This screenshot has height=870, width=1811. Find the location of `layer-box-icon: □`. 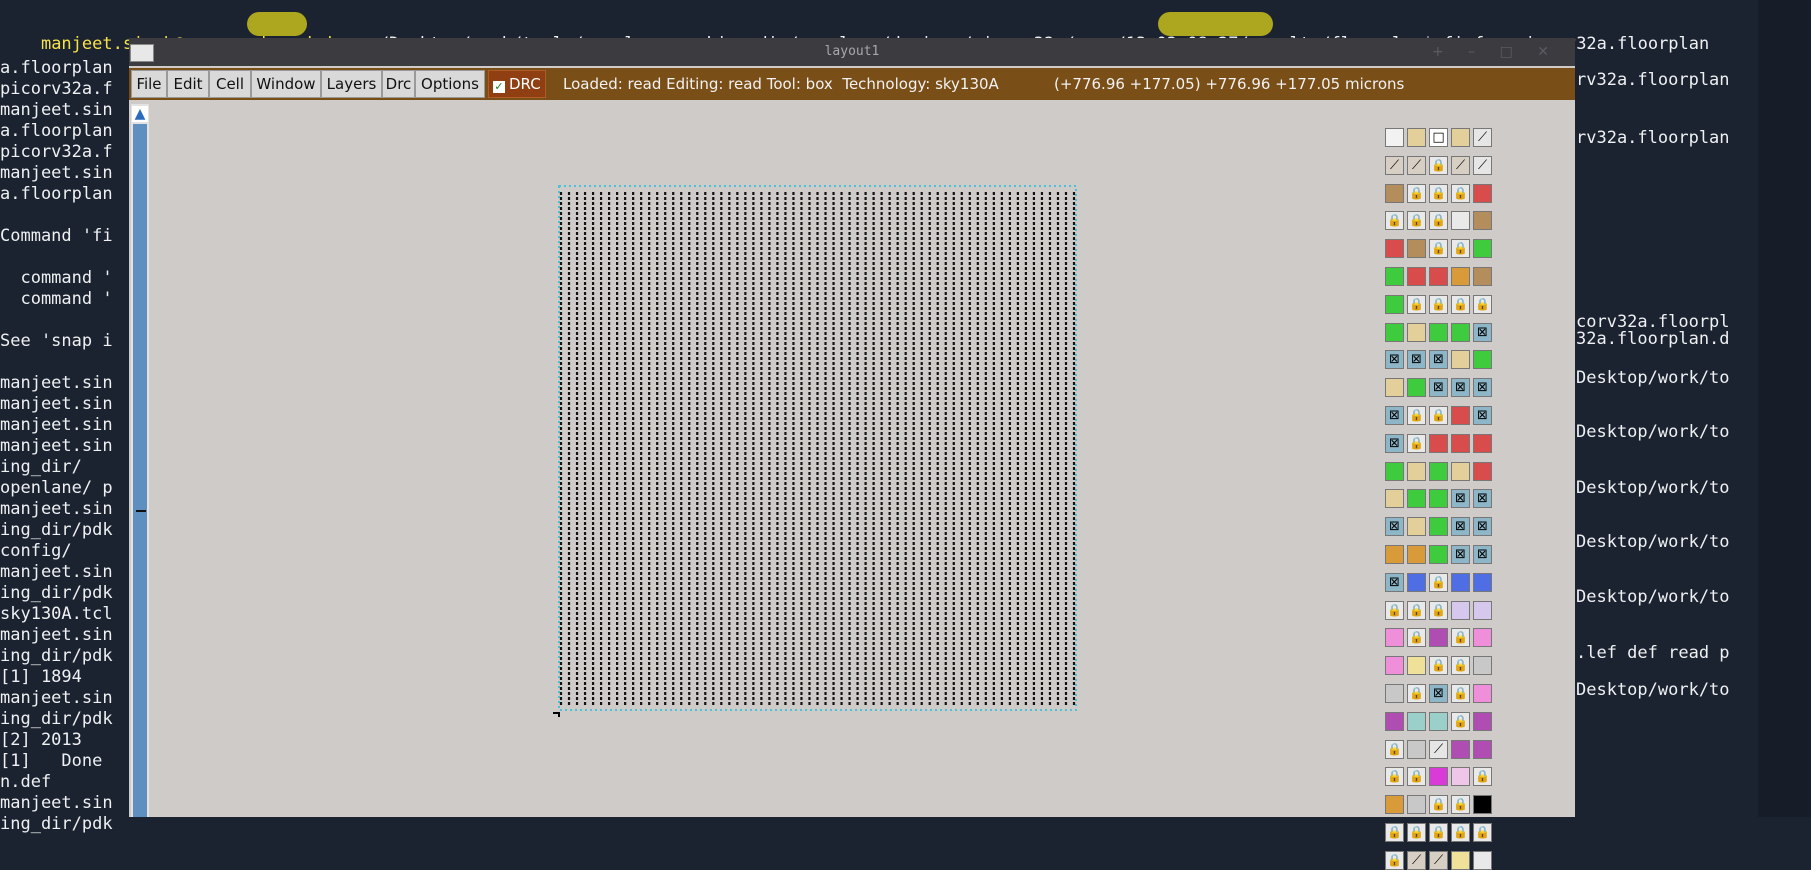

layer-box-icon: □ is located at coordinates (1438, 137).